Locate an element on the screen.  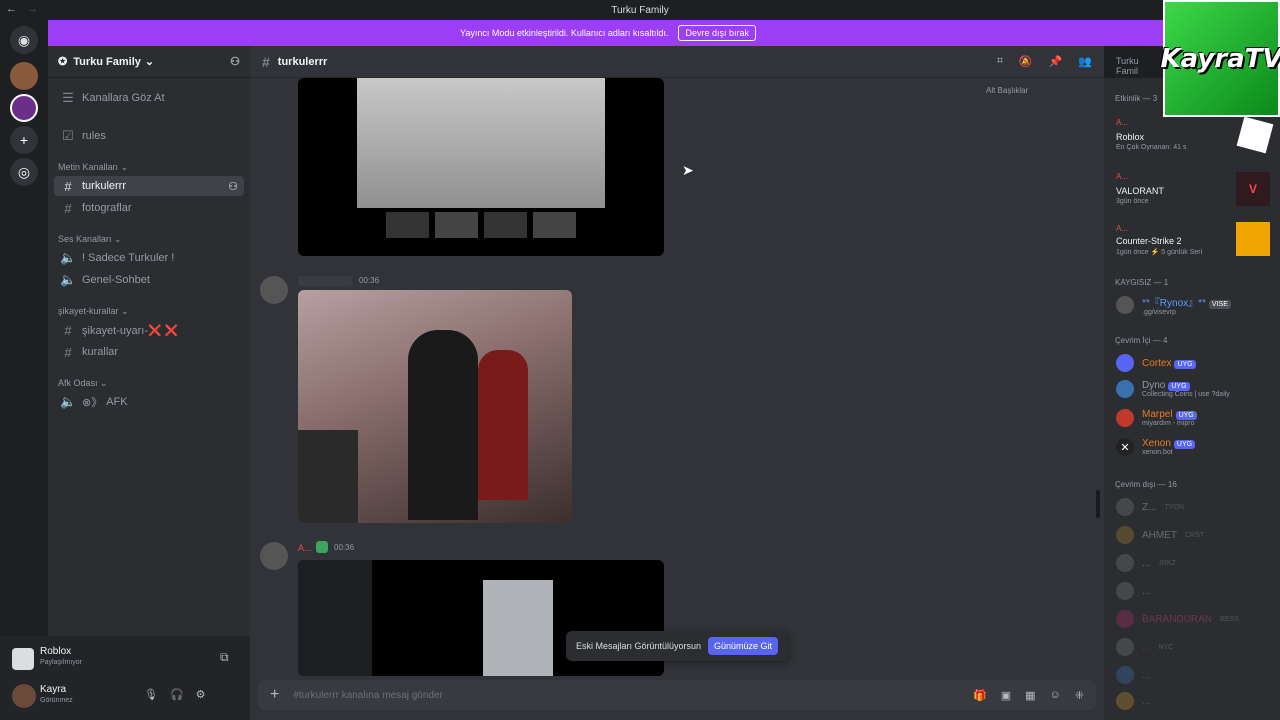
member-name: BARANDURAN is located at coordinates (1177, 619).